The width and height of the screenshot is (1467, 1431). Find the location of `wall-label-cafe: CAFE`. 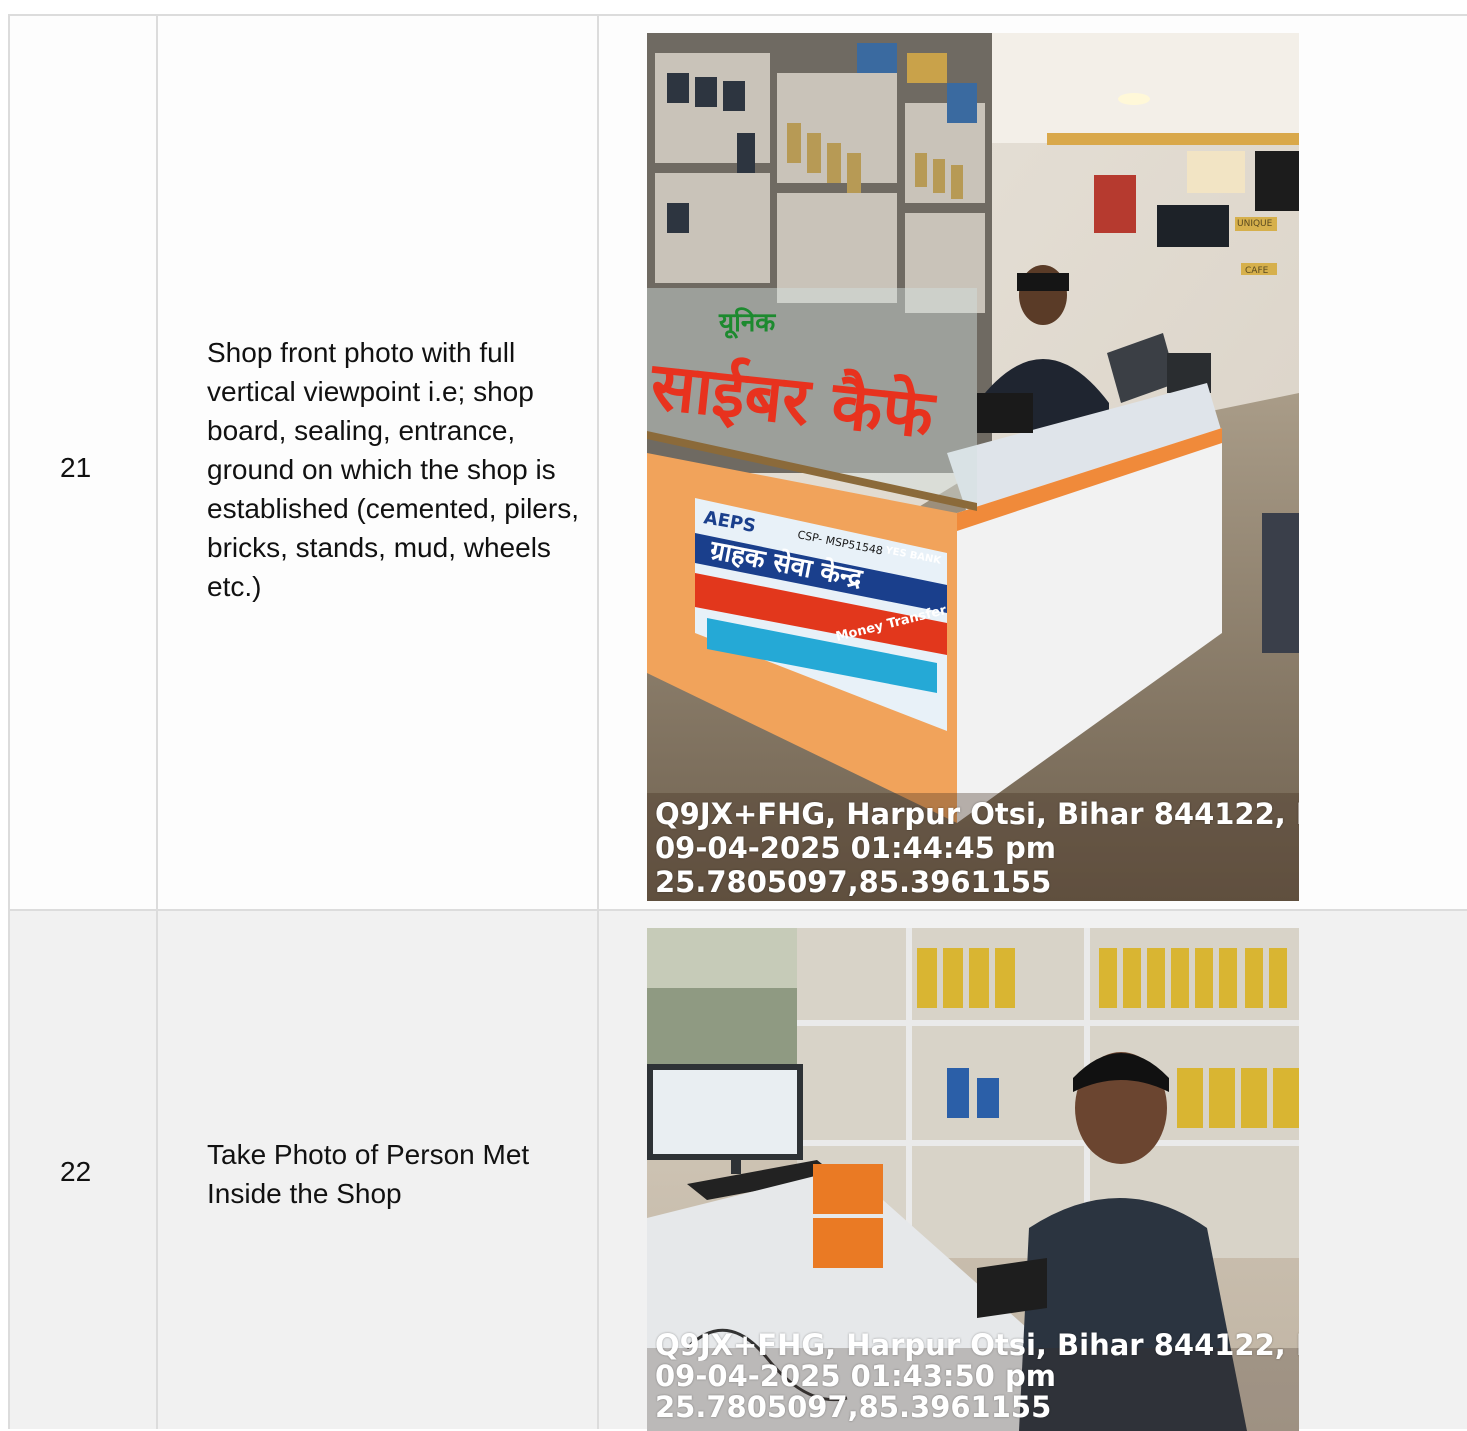

wall-label-cafe: CAFE is located at coordinates (1257, 271).